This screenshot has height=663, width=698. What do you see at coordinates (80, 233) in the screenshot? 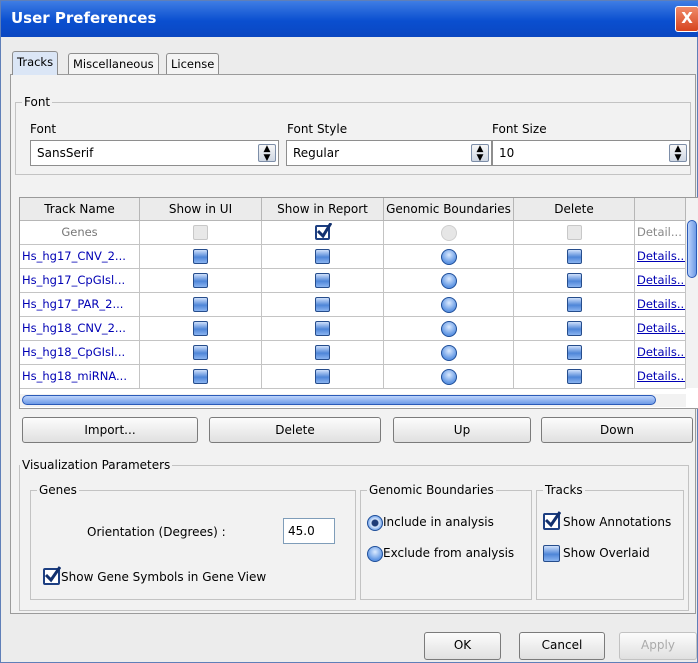
I see `track-name-cell: Genes` at bounding box center [80, 233].